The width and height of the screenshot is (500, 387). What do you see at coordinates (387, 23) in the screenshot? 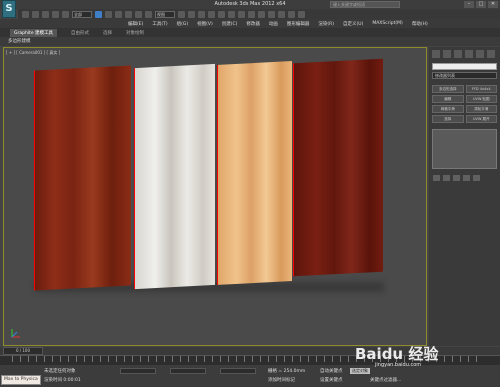
I see `menu-maxscript: MAXScript(M)` at bounding box center [387, 23].